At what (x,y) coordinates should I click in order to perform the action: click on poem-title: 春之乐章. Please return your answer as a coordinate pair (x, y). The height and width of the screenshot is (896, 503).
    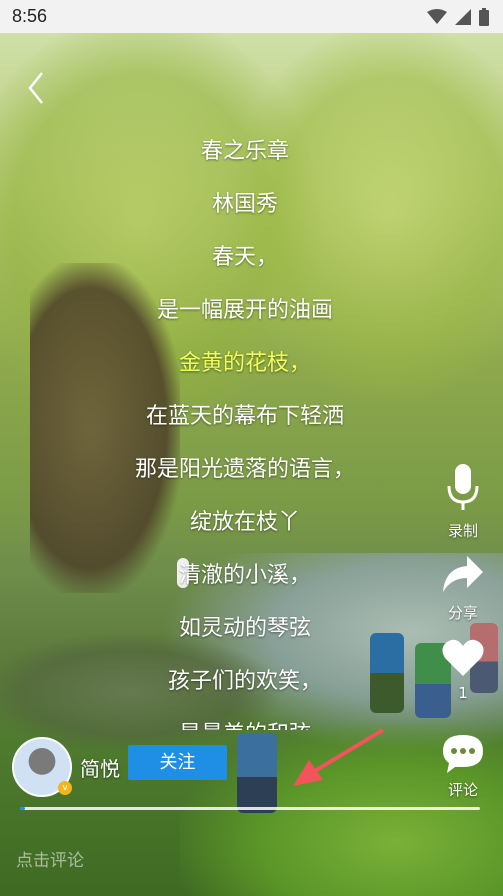
    Looking at the image, I should click on (244, 151).